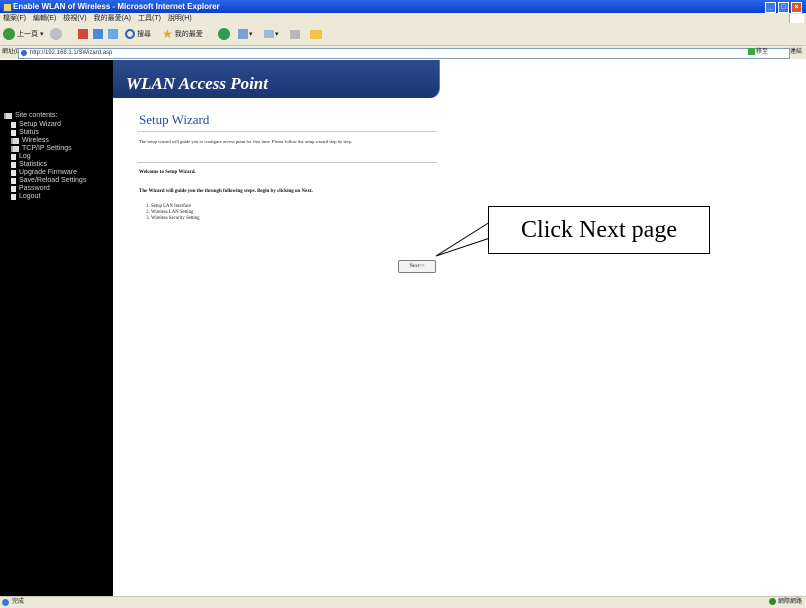 This screenshot has width=806, height=608. Describe the element at coordinates (599, 230) in the screenshot. I see `annotation-callout: Click Next page` at that location.